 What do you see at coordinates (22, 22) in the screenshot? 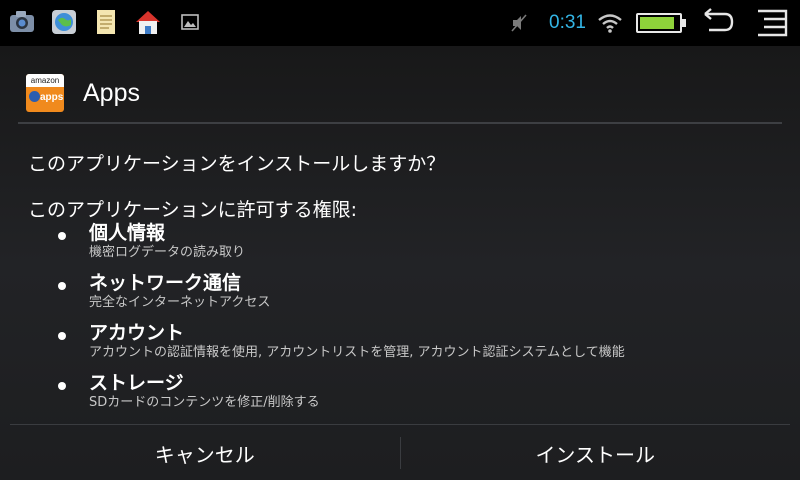
I see `camera-icon` at bounding box center [22, 22].